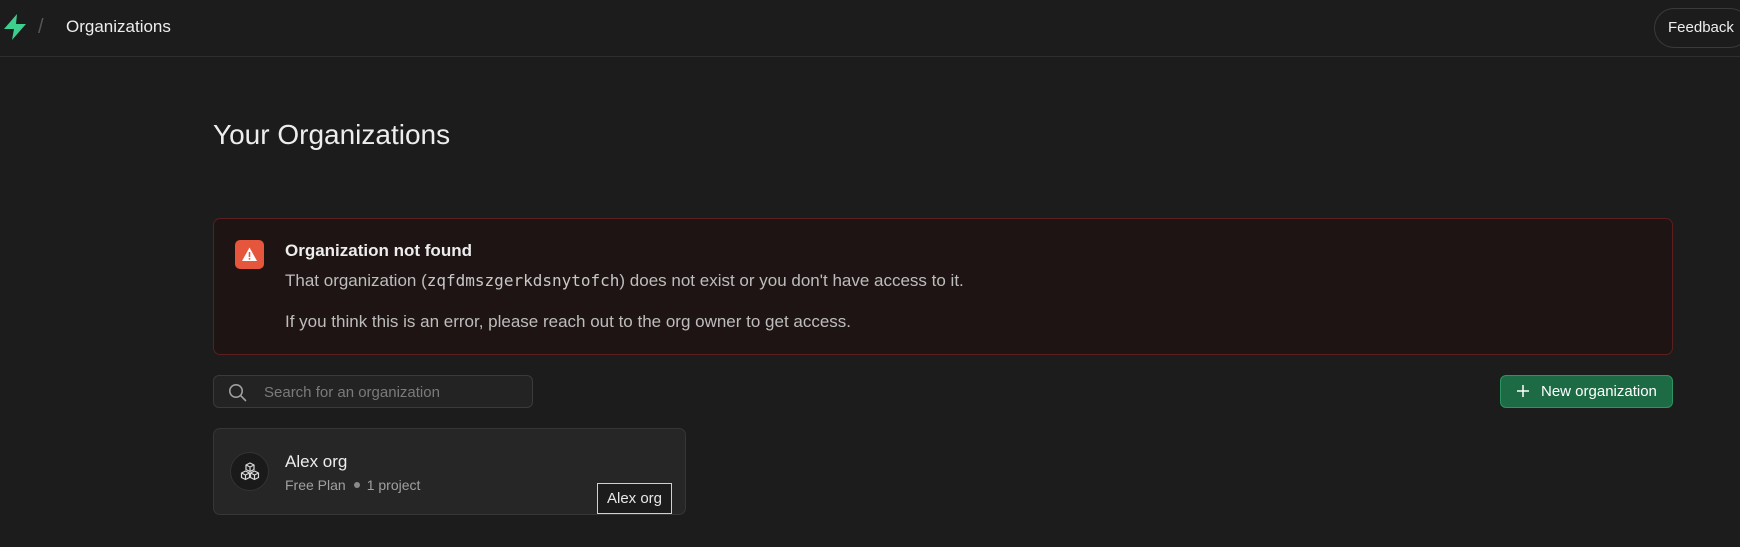  I want to click on org-plan: Free Plan, so click(315, 485).